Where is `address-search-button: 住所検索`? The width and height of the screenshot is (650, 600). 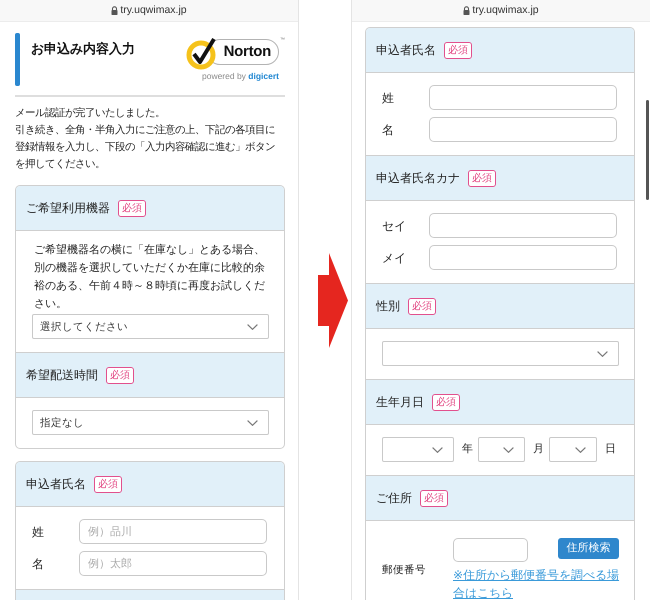
address-search-button: 住所検索 is located at coordinates (588, 548).